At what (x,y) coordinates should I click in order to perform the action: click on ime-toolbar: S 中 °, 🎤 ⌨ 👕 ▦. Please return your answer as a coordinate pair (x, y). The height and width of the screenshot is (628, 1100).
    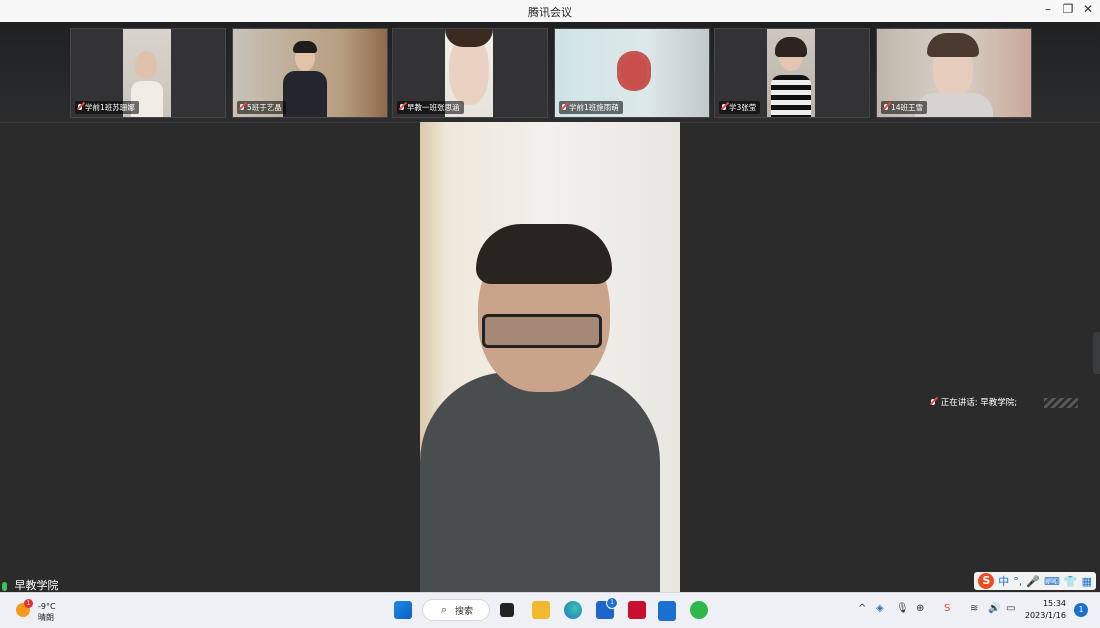
    Looking at the image, I should click on (1035, 581).